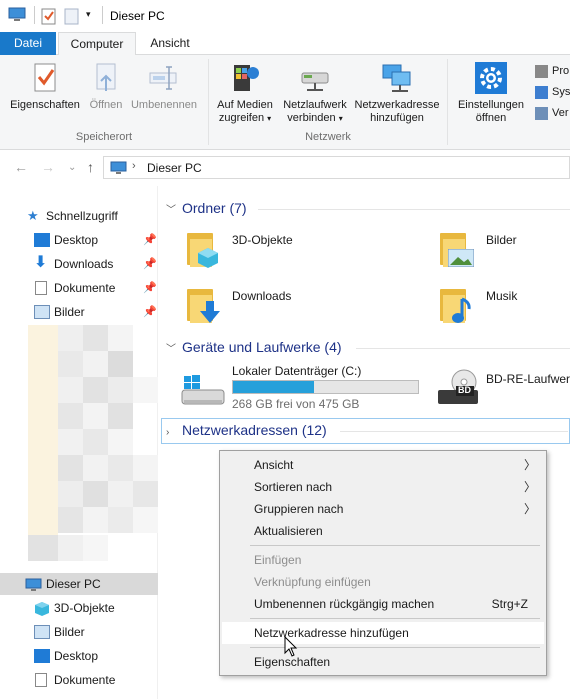 This screenshot has height=699, width=570. I want to click on devices-section-header: ﹀ Geräte und Laufwerke (4), so click(254, 347).